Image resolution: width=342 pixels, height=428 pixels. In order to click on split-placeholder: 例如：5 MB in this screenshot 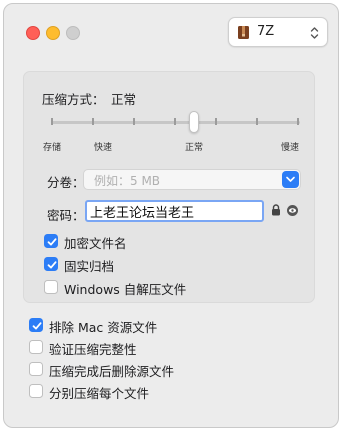, I will do `click(127, 181)`.